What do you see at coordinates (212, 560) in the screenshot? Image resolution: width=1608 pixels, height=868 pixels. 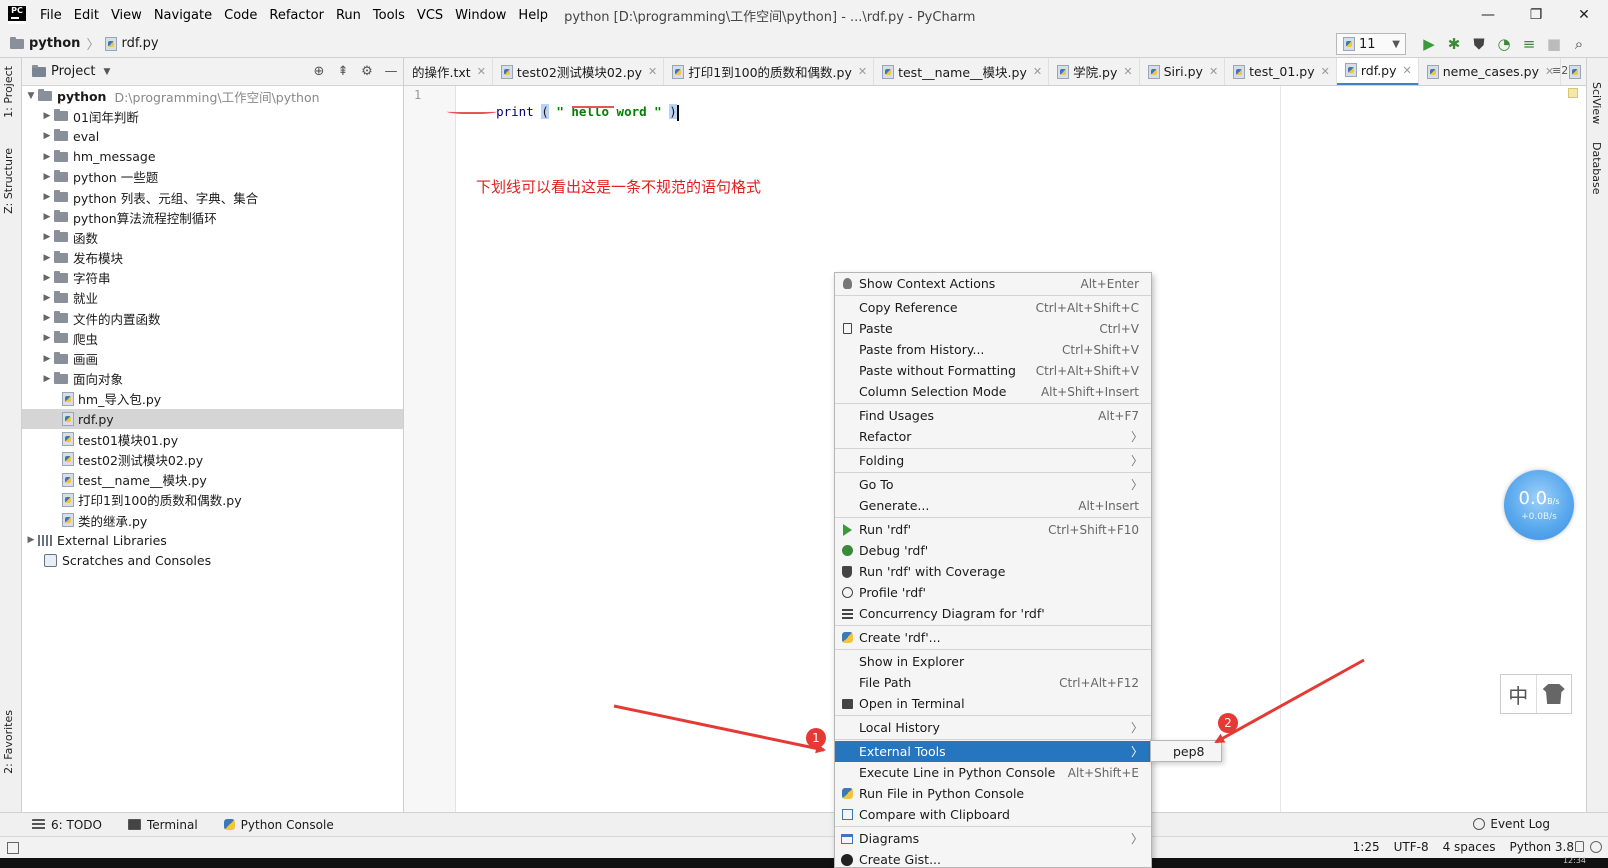 I see `tree-scratches: Scratches and Consoles` at bounding box center [212, 560].